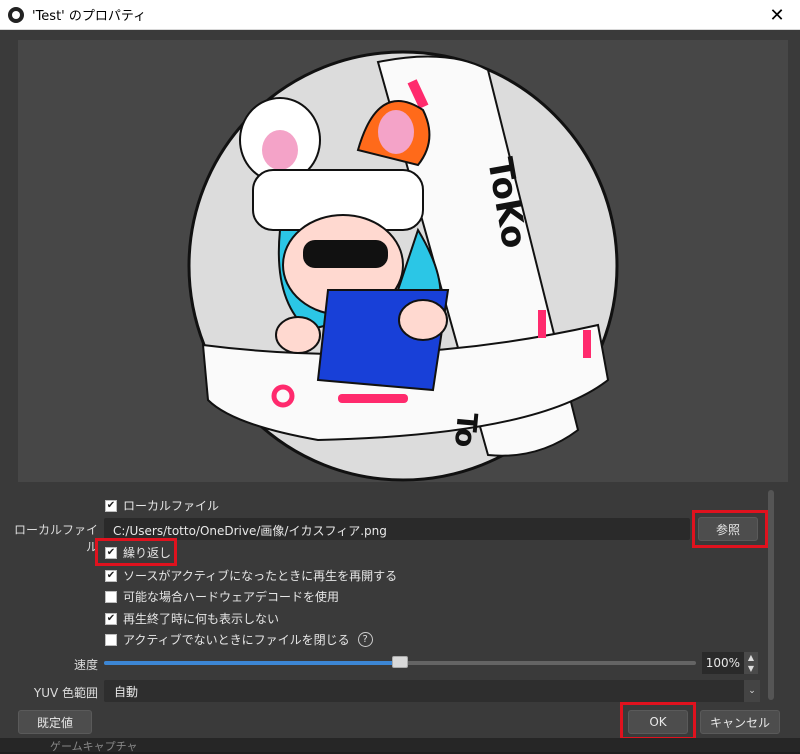 This screenshot has width=800, height=754. I want to click on local-file-checkbox-label: ローカルファイル, so click(171, 506).